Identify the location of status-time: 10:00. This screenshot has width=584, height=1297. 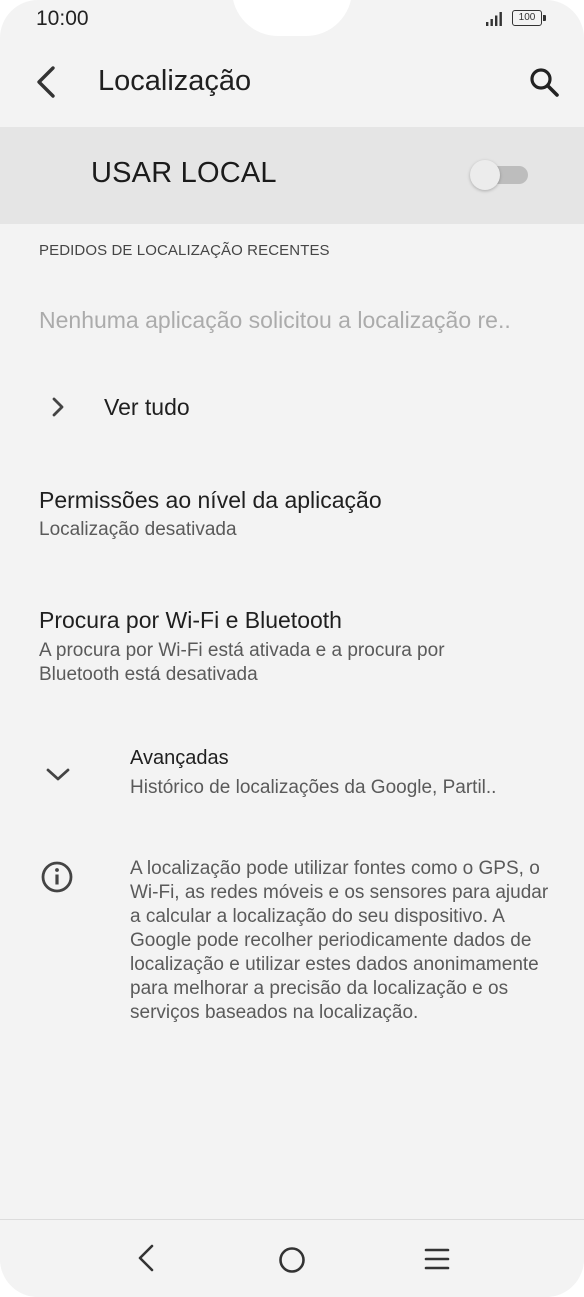
(62, 18).